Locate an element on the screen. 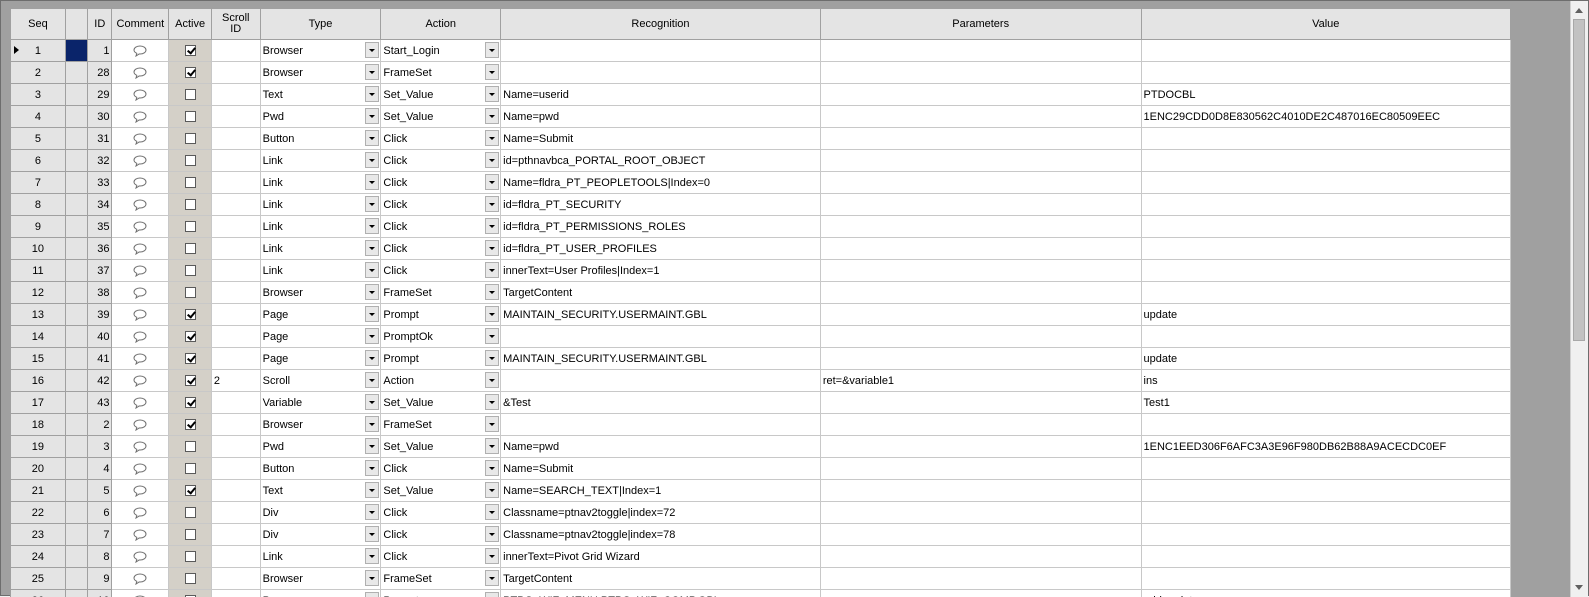 This screenshot has width=1589, height=597. column-header-type: Type is located at coordinates (320, 24).